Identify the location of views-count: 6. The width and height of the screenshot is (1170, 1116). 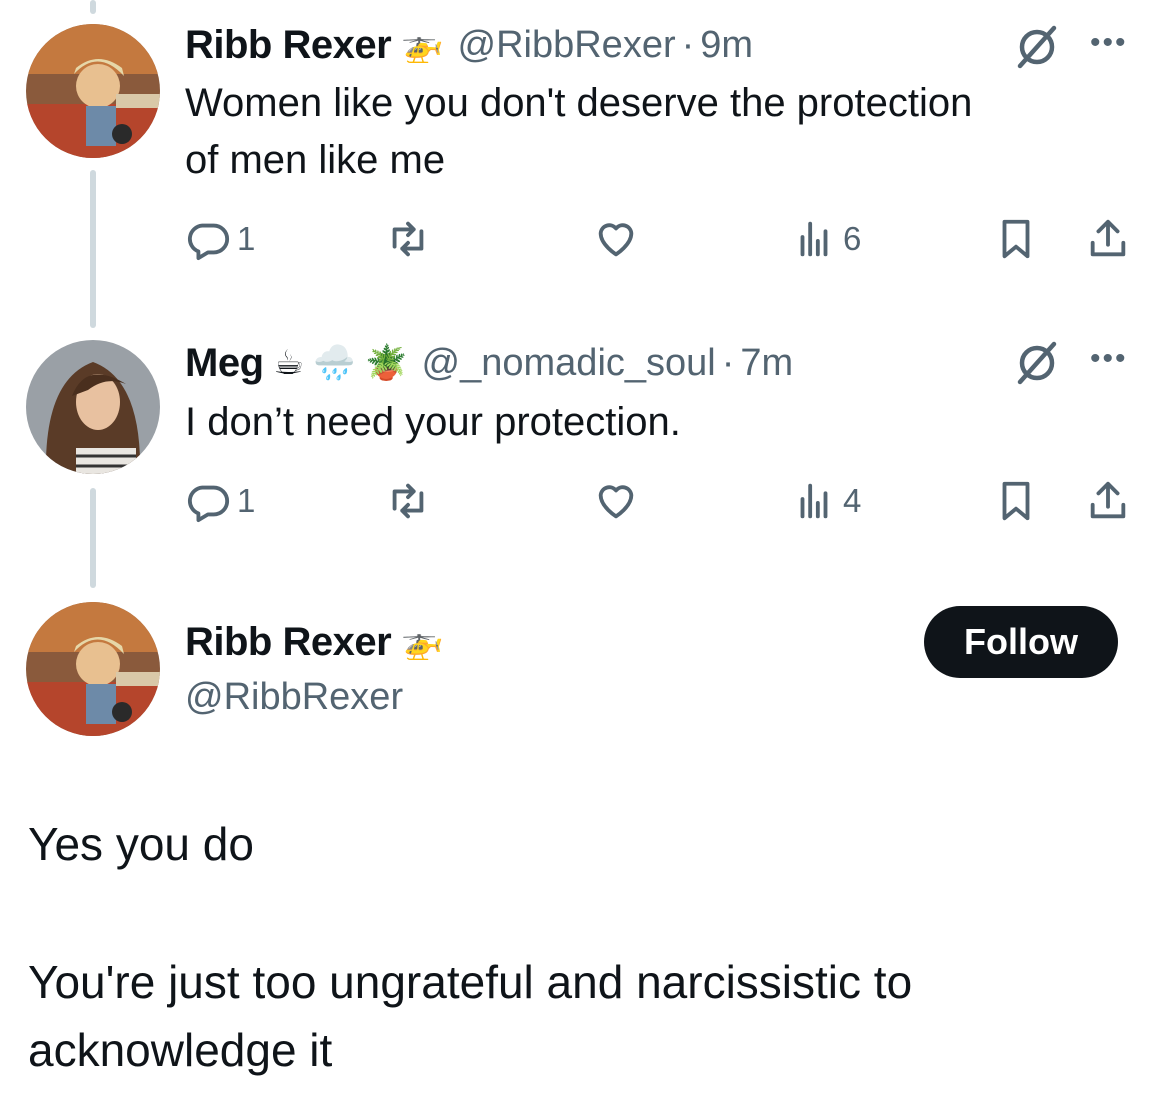
(852, 238).